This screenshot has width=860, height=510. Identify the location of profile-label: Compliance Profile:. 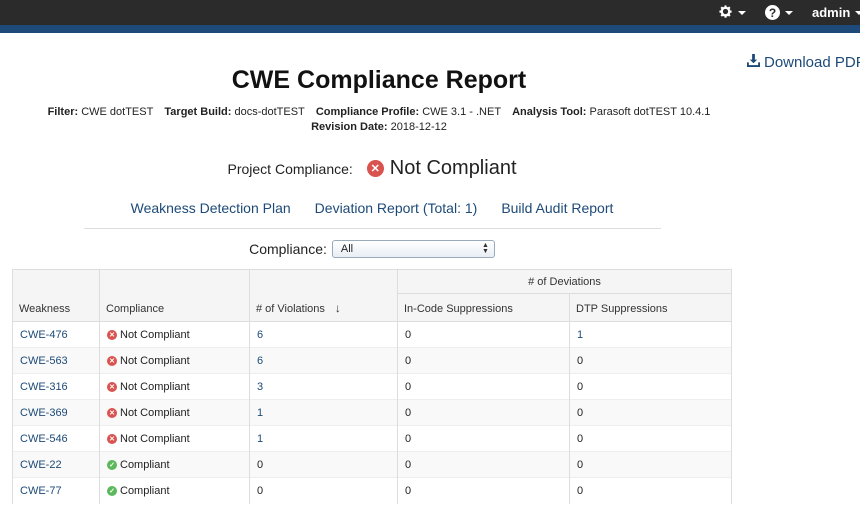
(367, 112).